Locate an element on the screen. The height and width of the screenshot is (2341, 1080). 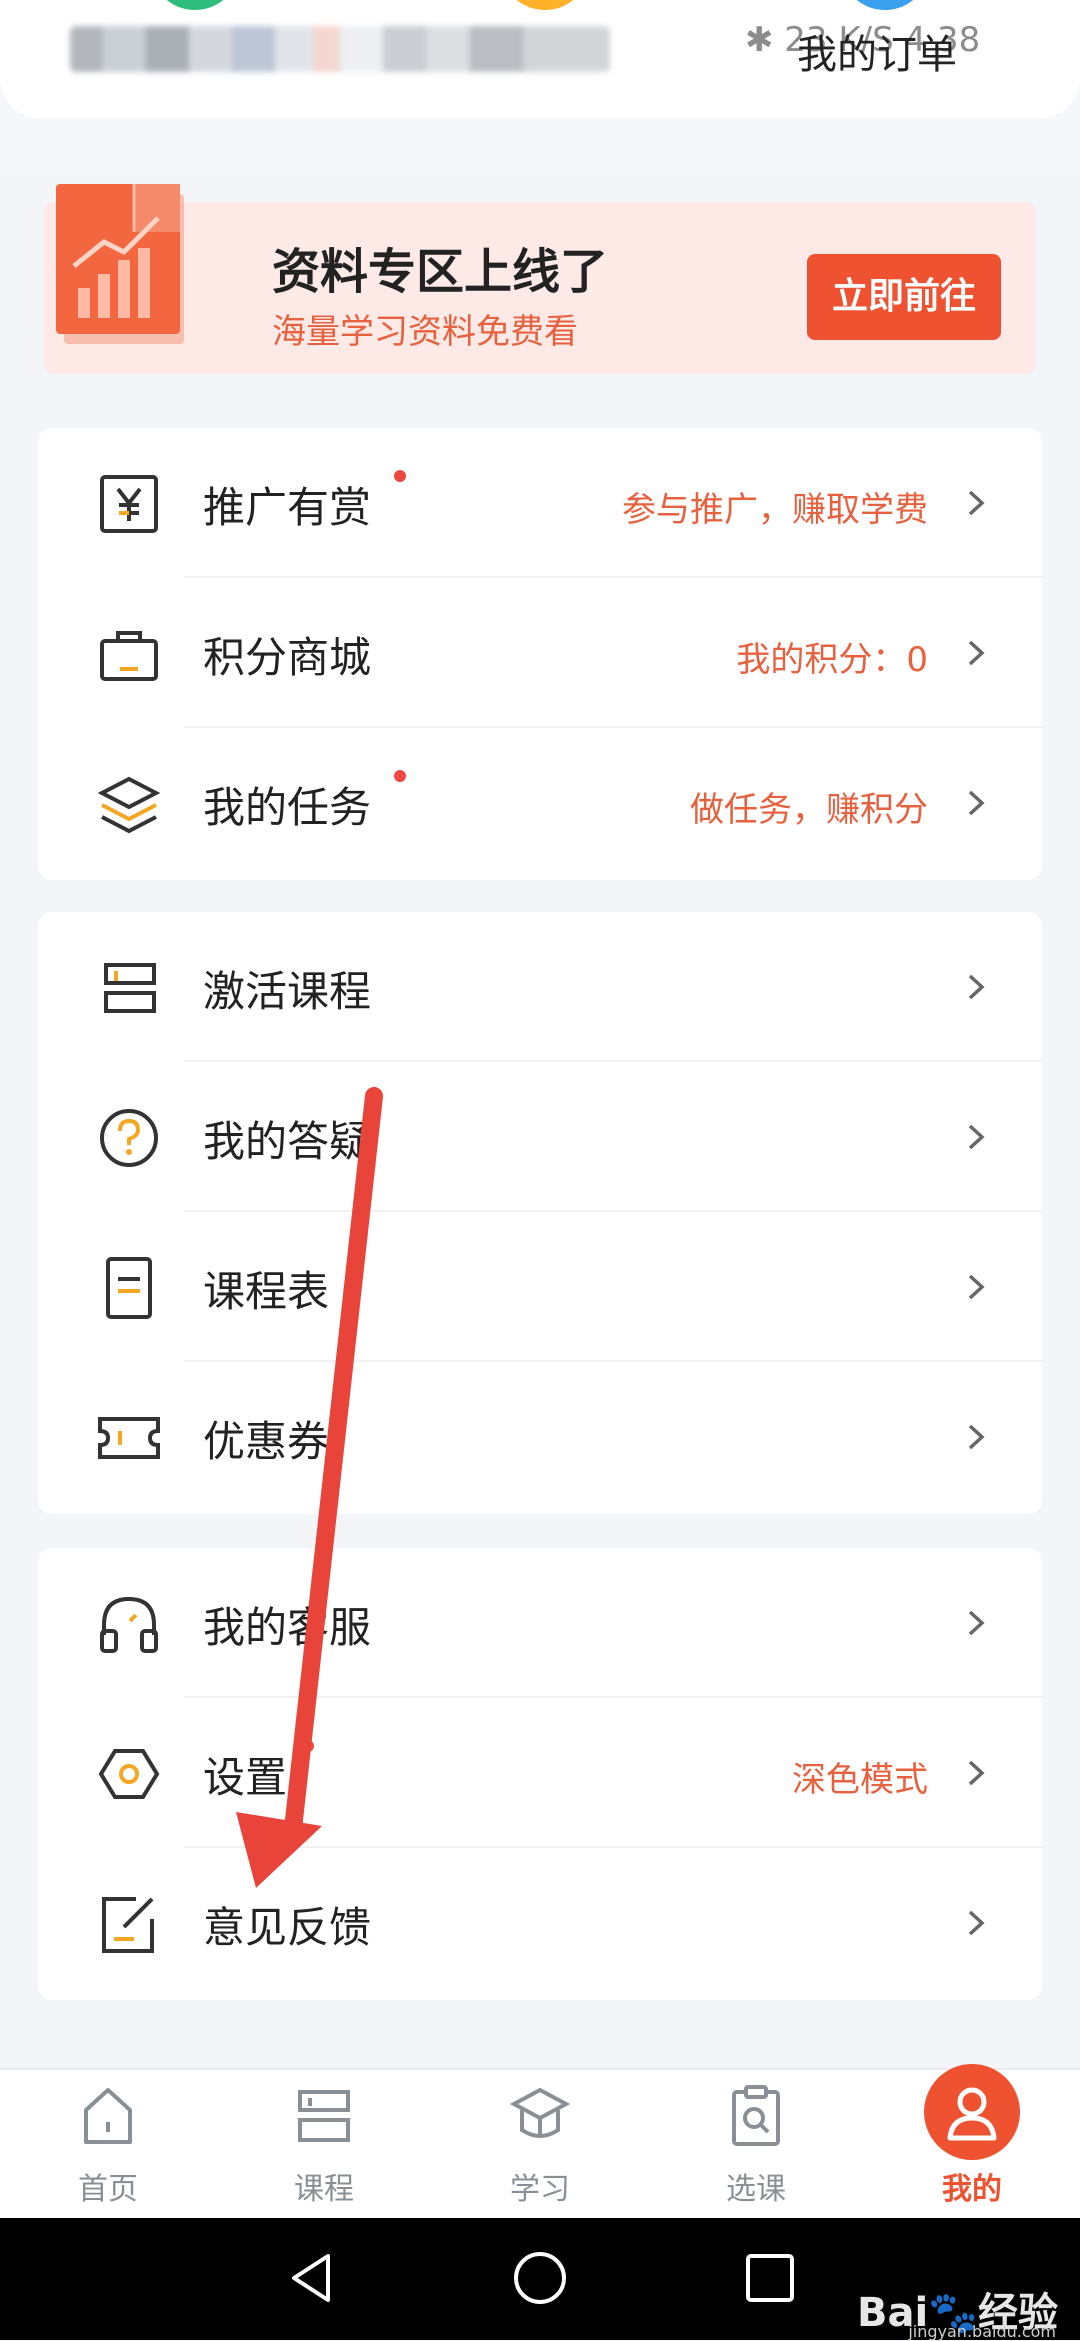
active-tab-highlight is located at coordinates (972, 2112).